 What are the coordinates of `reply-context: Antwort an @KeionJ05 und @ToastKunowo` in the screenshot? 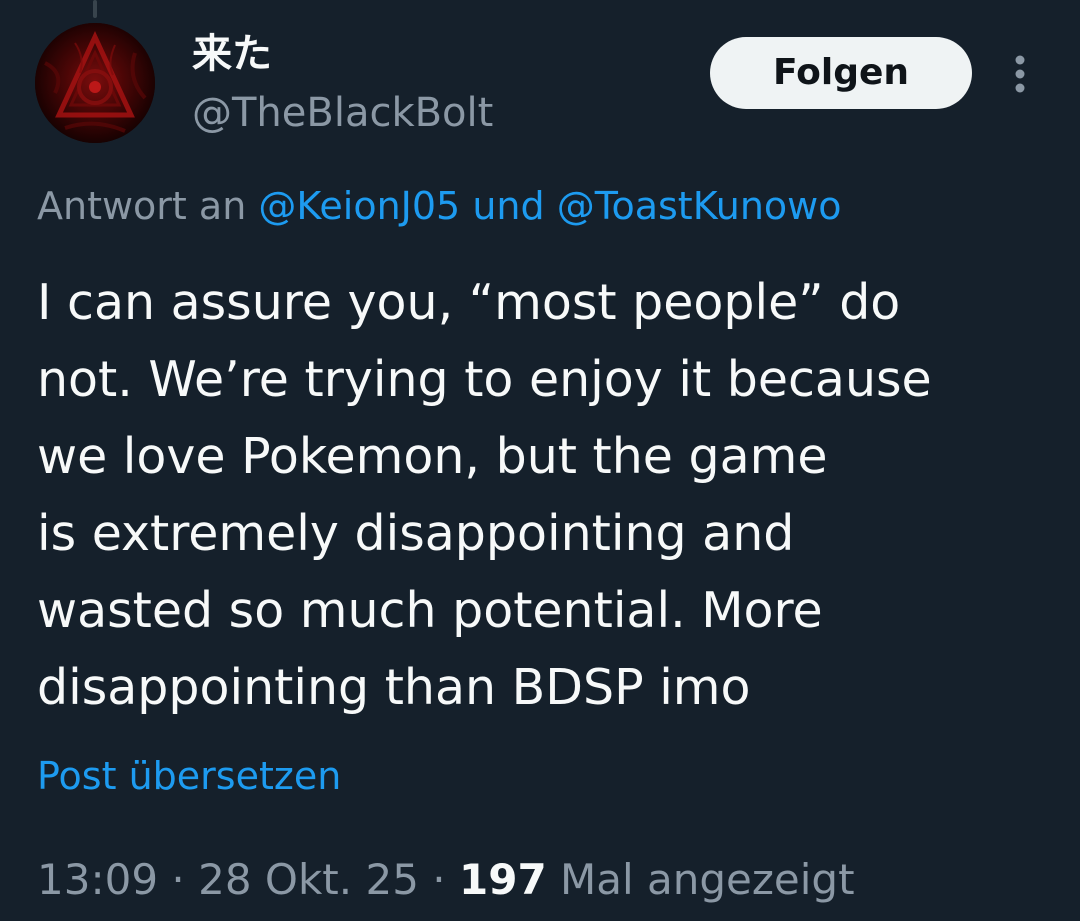 It's located at (439, 206).